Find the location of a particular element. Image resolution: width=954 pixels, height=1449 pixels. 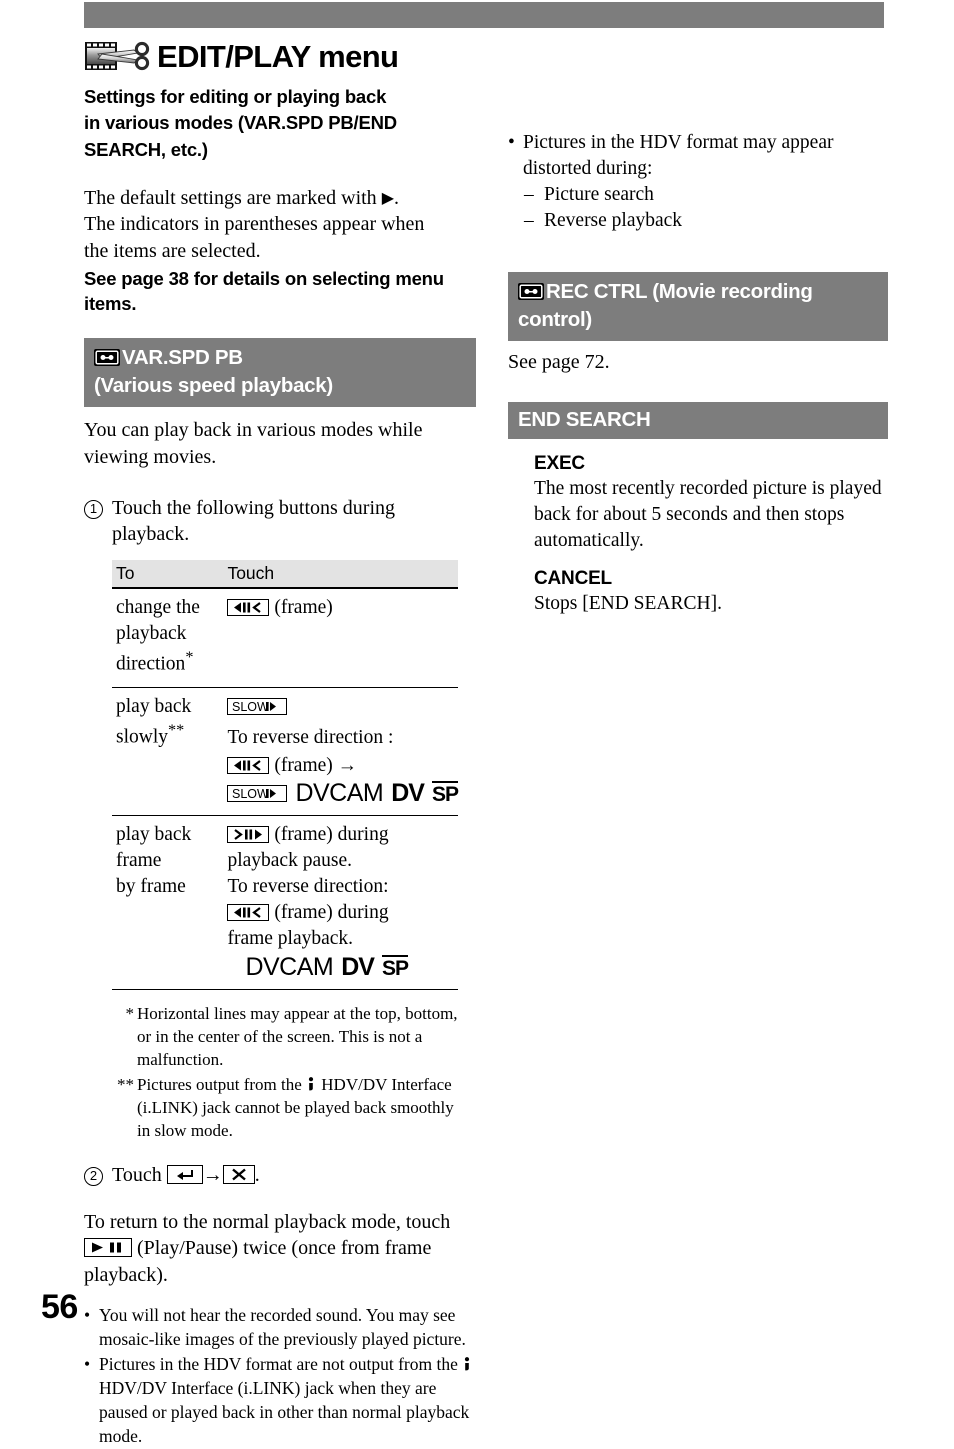

row-2-frame-label: (frame) → is located at coordinates (316, 765).